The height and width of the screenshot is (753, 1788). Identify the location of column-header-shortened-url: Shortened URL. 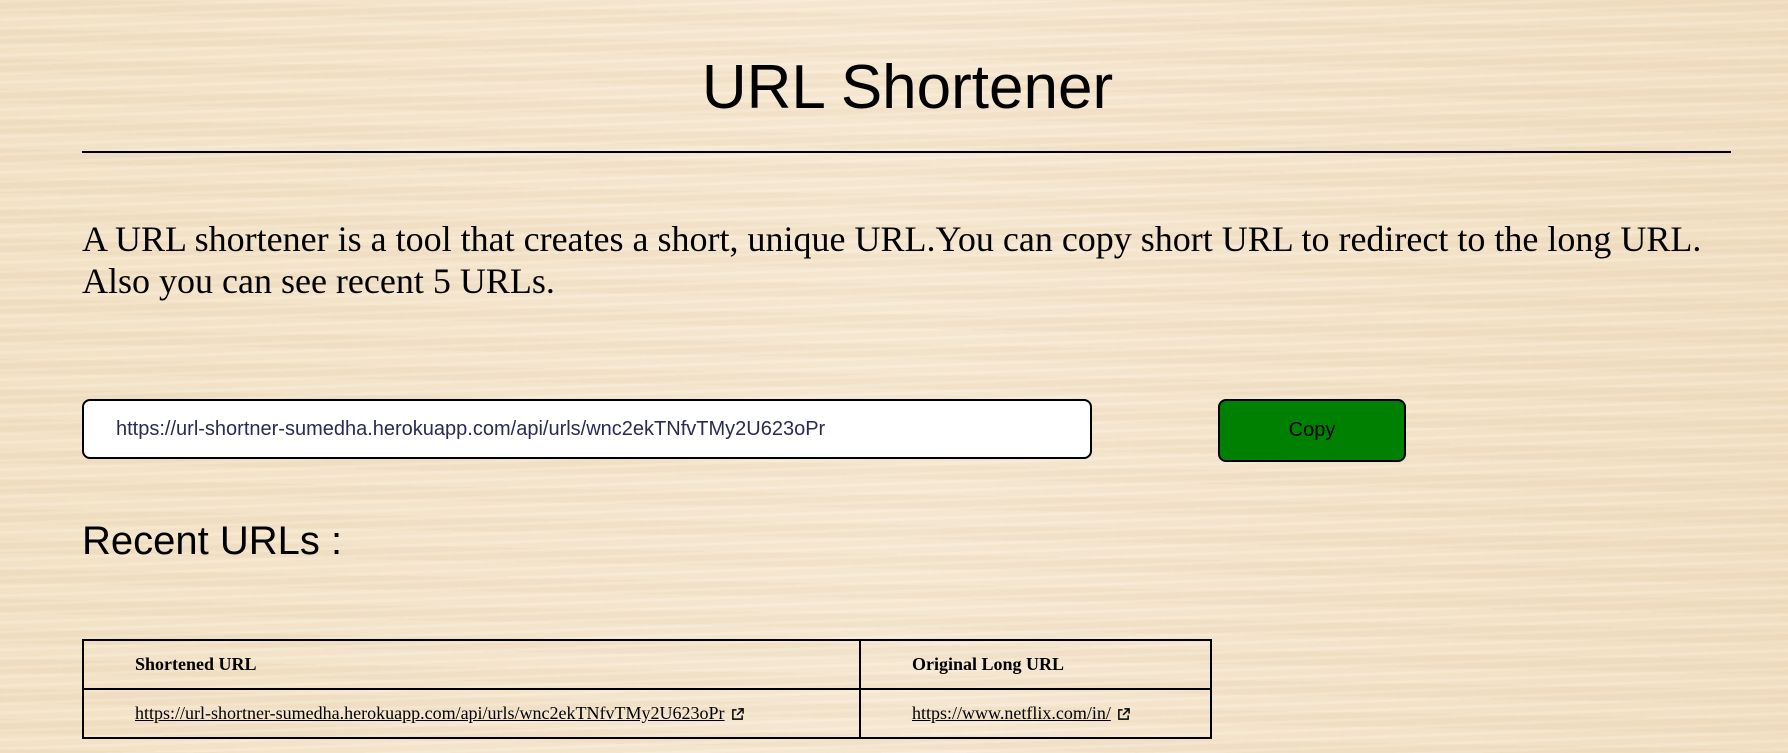
(471, 664).